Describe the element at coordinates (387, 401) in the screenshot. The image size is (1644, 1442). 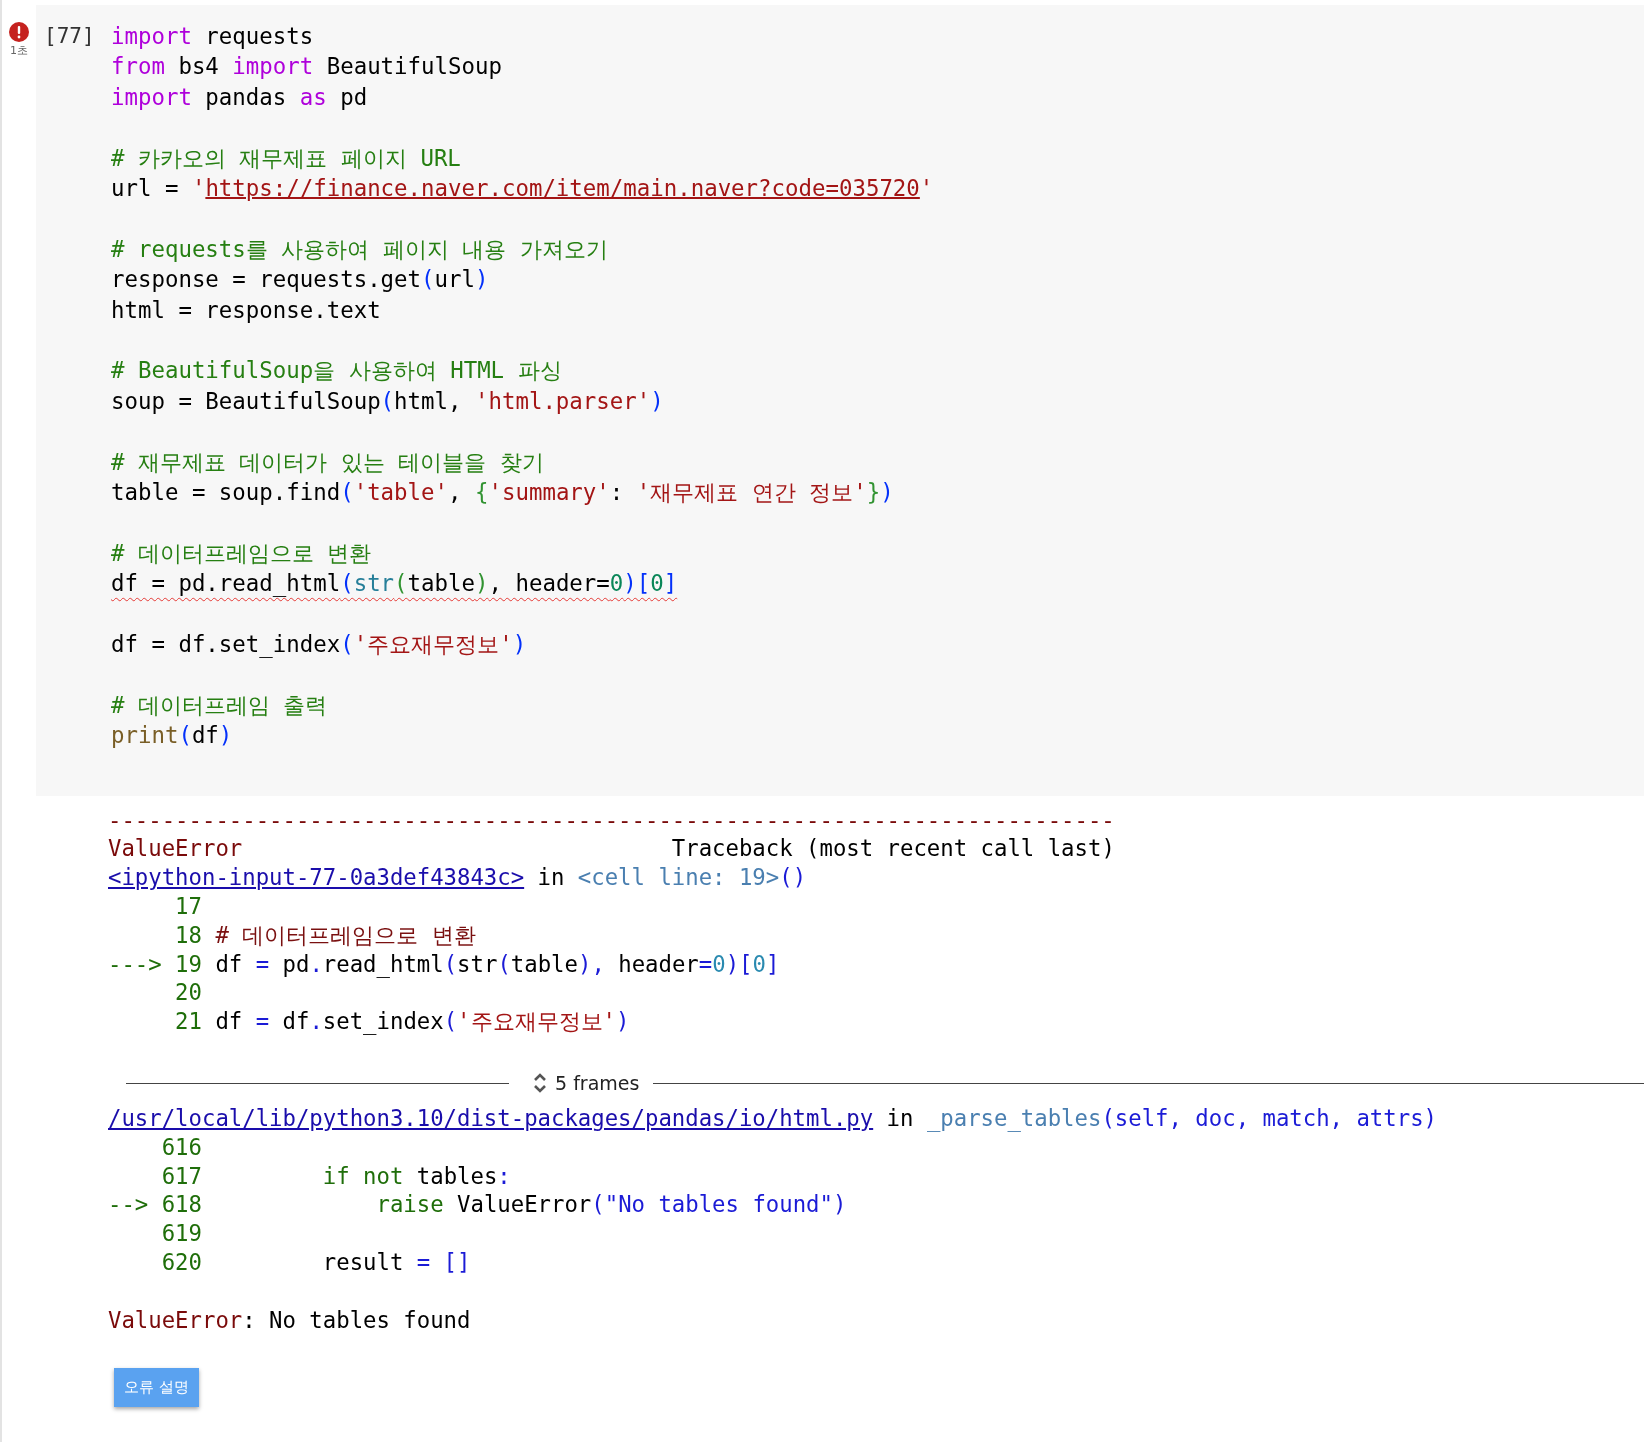
I see `code-line: soup = BeautifulSoup(html, 'html.parser')` at that location.